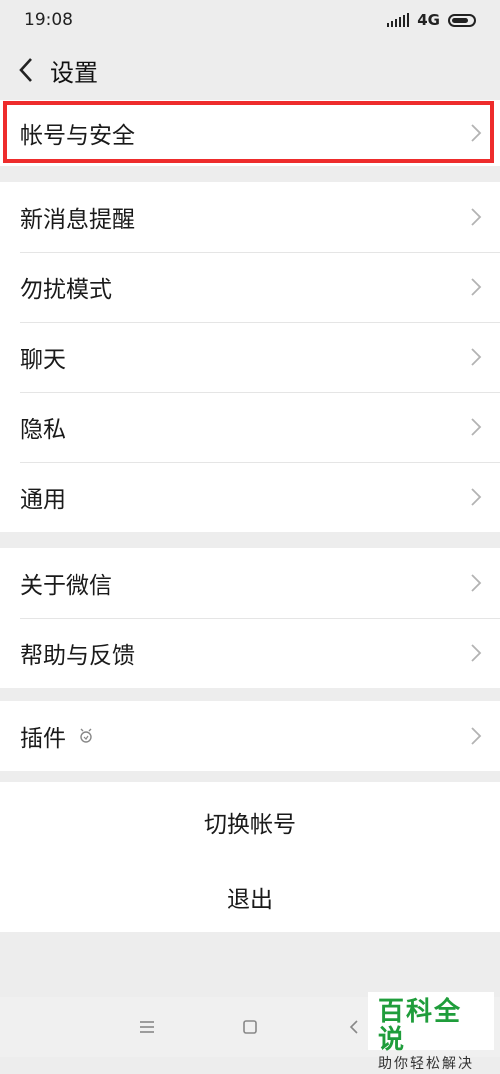  Describe the element at coordinates (43, 500) in the screenshot. I see `settings-item-label: 通用` at that location.